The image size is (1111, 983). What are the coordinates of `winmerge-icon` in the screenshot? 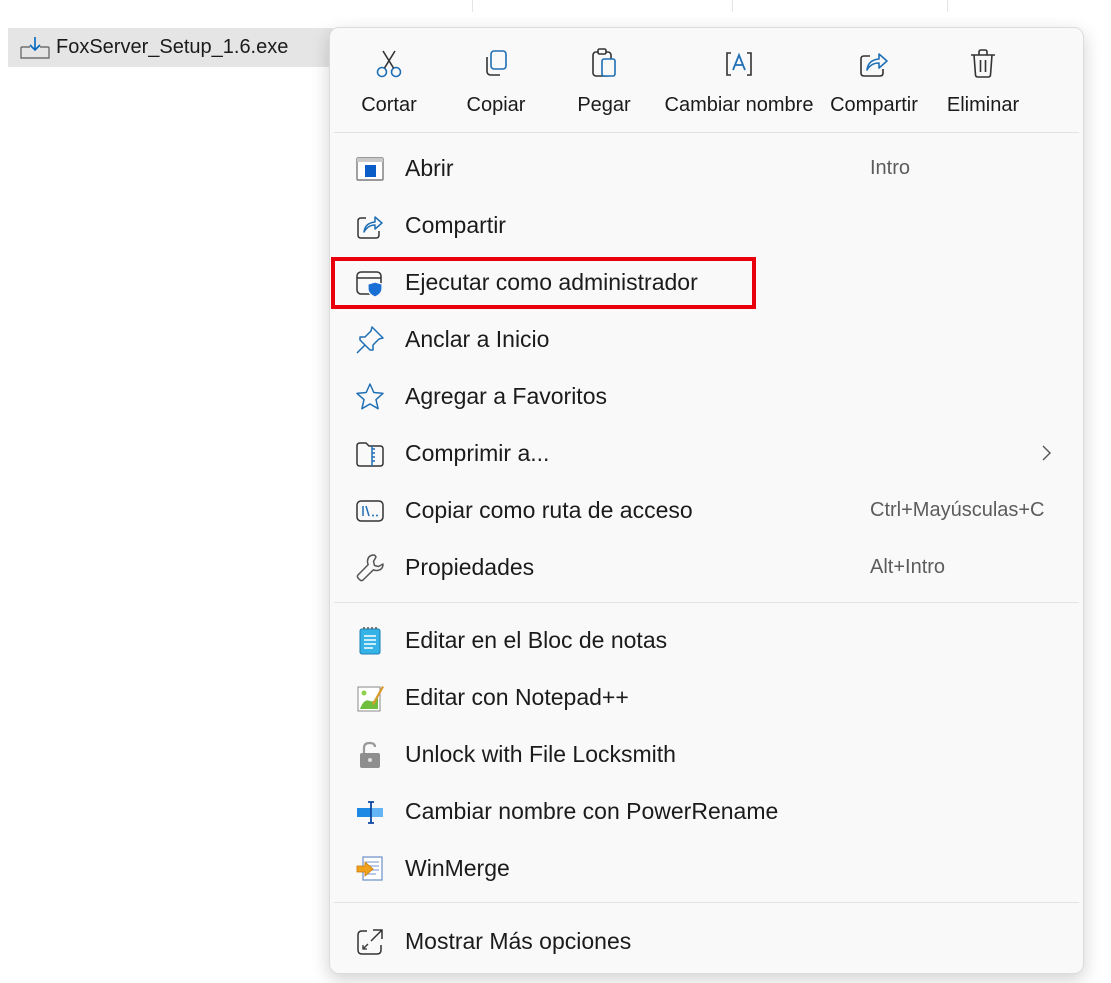 It's located at (369, 868).